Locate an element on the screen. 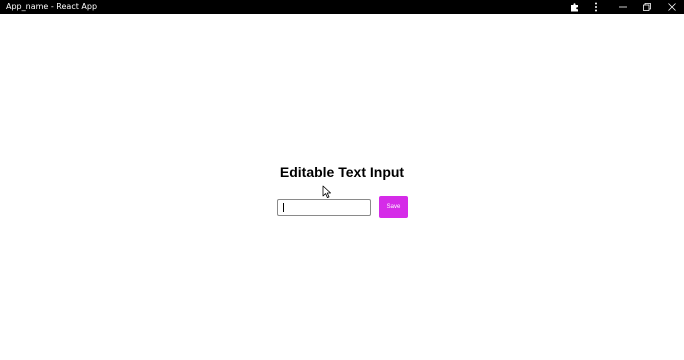 The height and width of the screenshot is (360, 684). kebab-menu-icon is located at coordinates (596, 7).